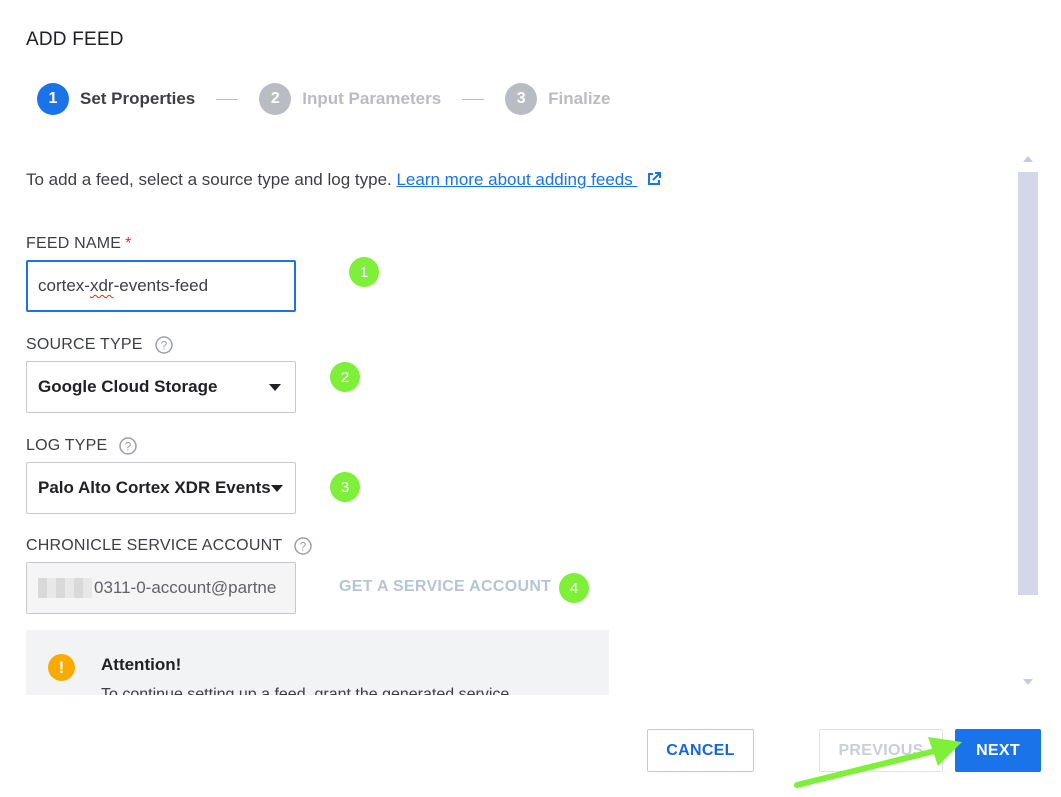  I want to click on next-button: NEXT, so click(998, 750).